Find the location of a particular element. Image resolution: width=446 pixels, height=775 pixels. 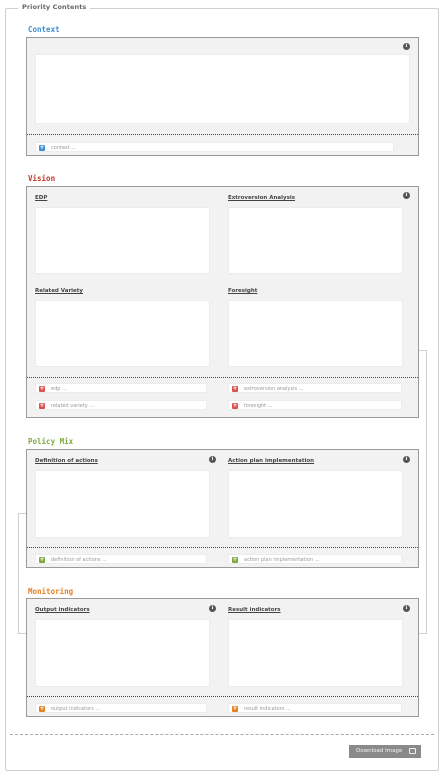

related-variety-text-area is located at coordinates (122, 333).